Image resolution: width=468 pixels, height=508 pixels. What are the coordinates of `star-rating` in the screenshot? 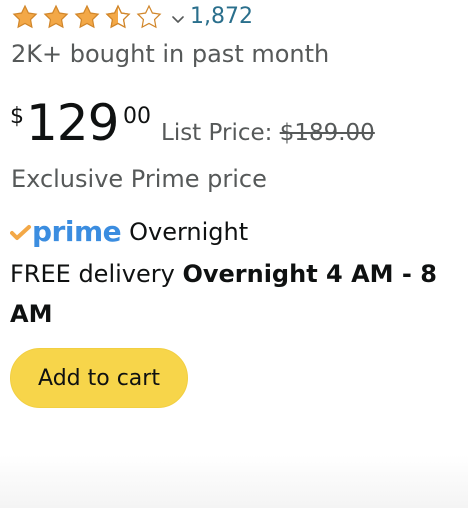 It's located at (87, 17).